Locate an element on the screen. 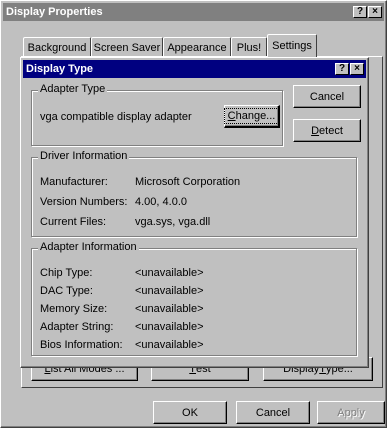 This screenshot has width=387, height=428. dac-type-label: DAC Type: is located at coordinates (66, 291).